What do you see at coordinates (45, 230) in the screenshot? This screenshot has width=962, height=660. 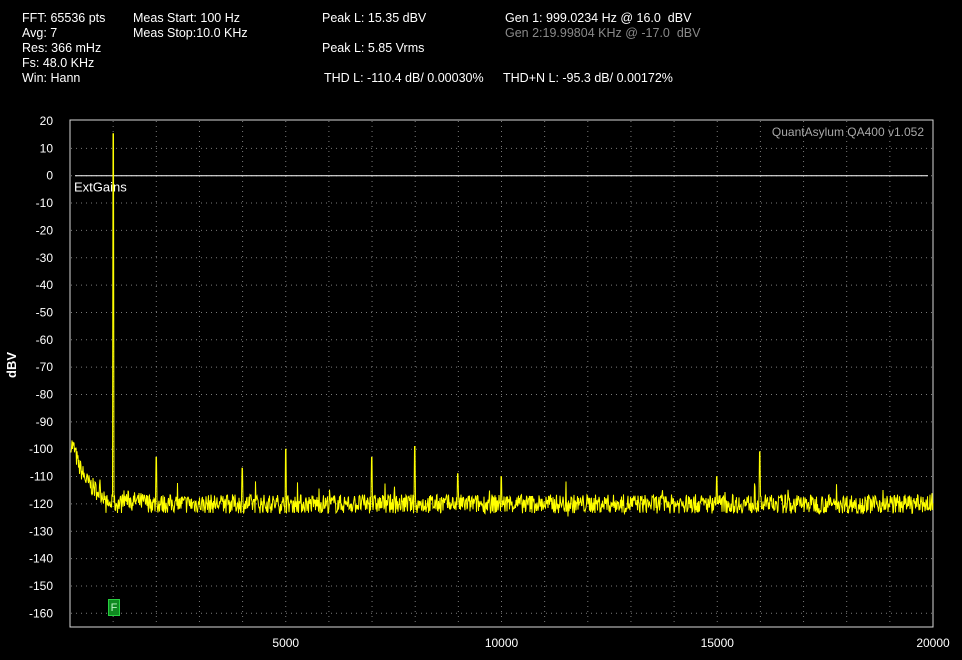 I see `y-tick-label: -20` at bounding box center [45, 230].